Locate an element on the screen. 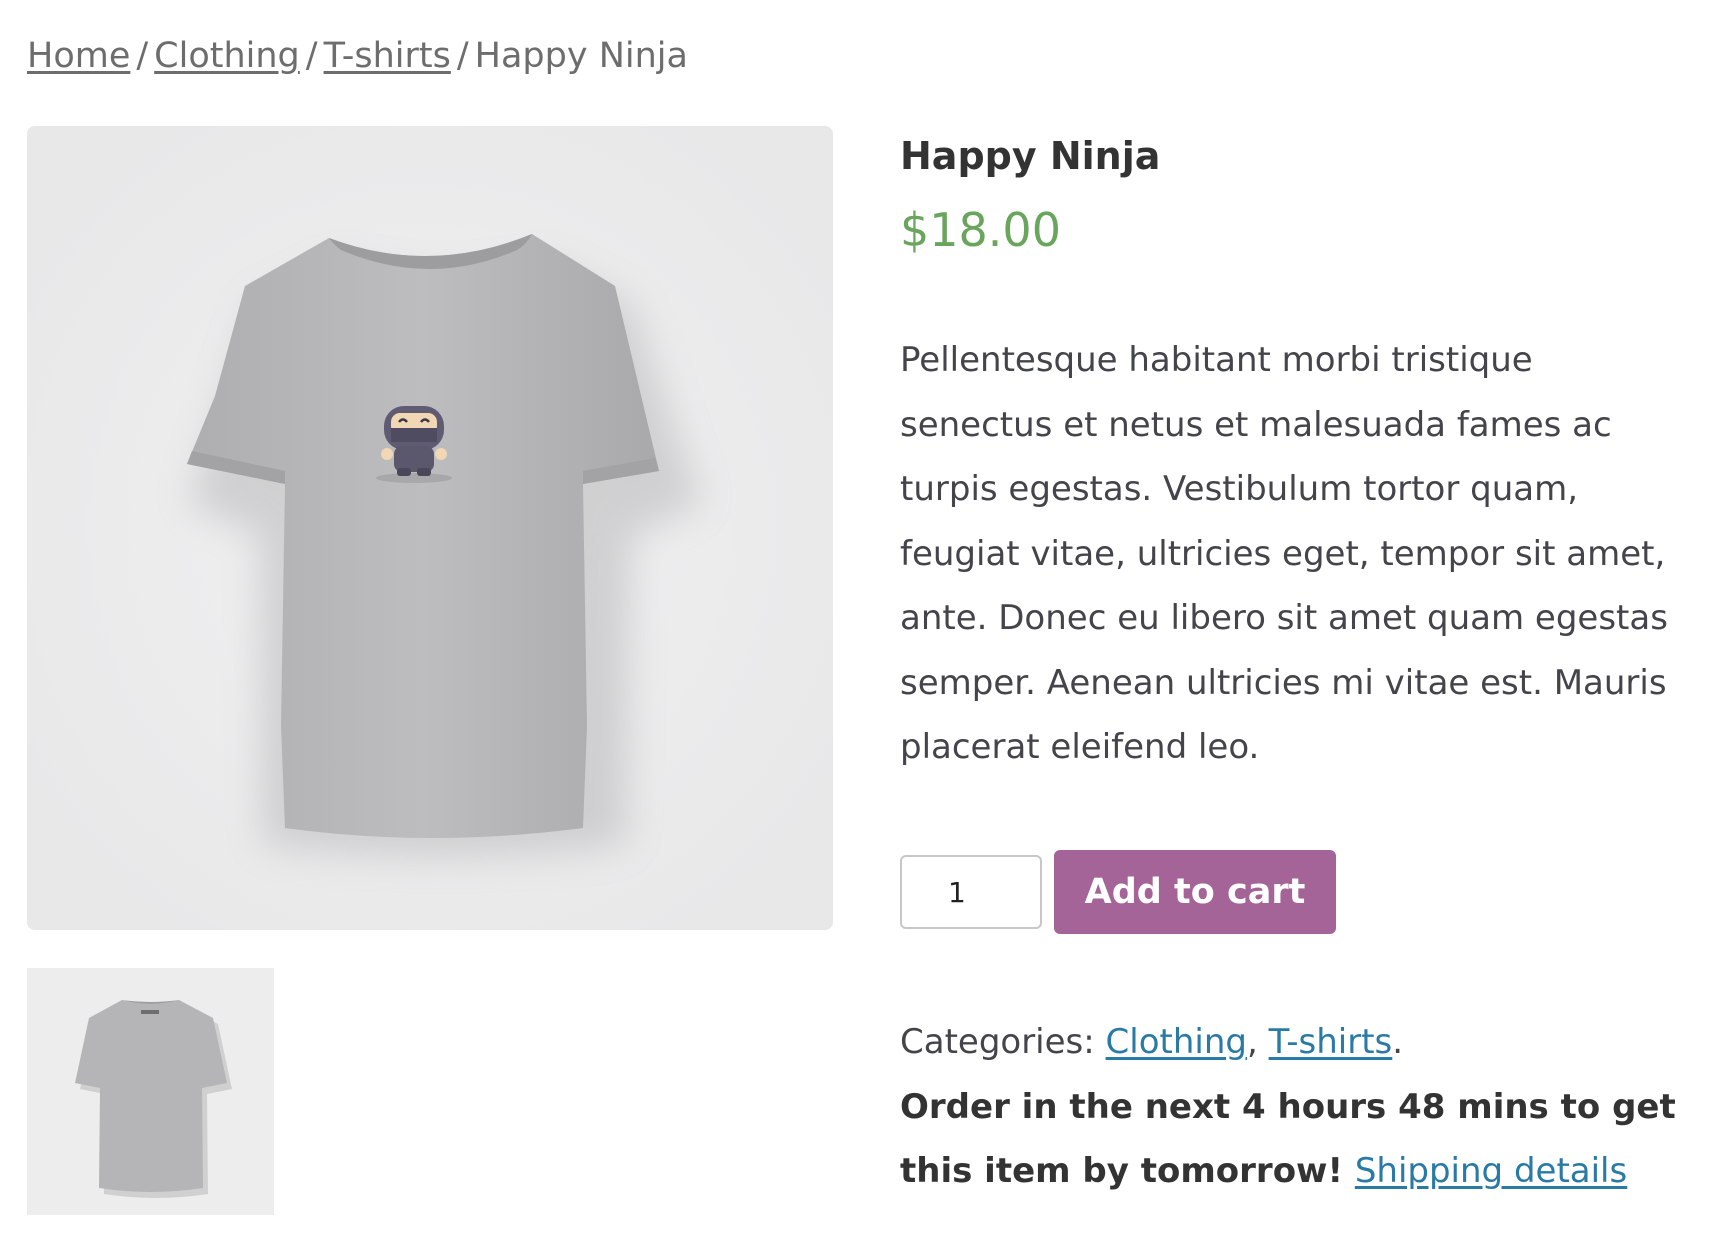  breadcrumb: Home / Clothing / T-shirts / Happy Ninja is located at coordinates (357, 56).